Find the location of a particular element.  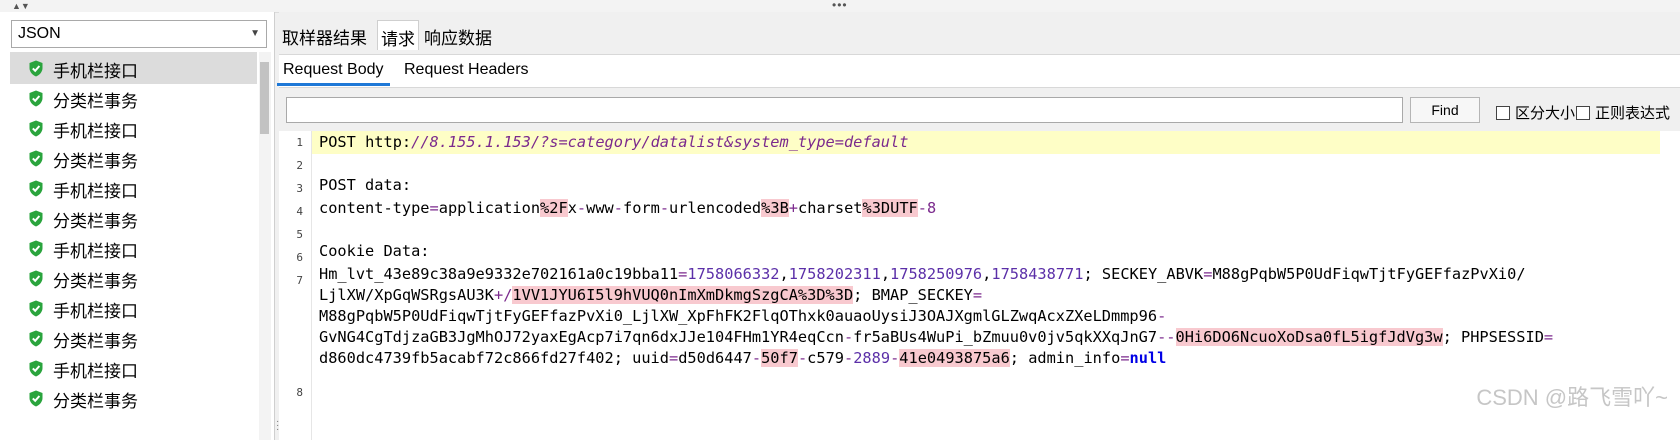

line-number: 1 is located at coordinates (299, 142).